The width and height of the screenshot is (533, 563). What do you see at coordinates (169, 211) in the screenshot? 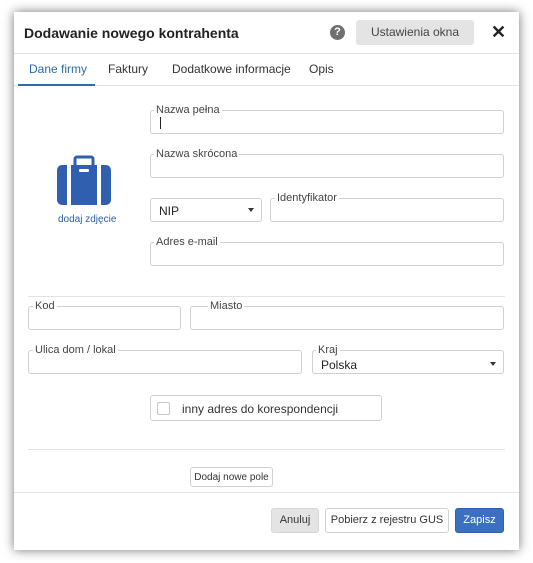
I see `id-type-value: NIP` at bounding box center [169, 211].